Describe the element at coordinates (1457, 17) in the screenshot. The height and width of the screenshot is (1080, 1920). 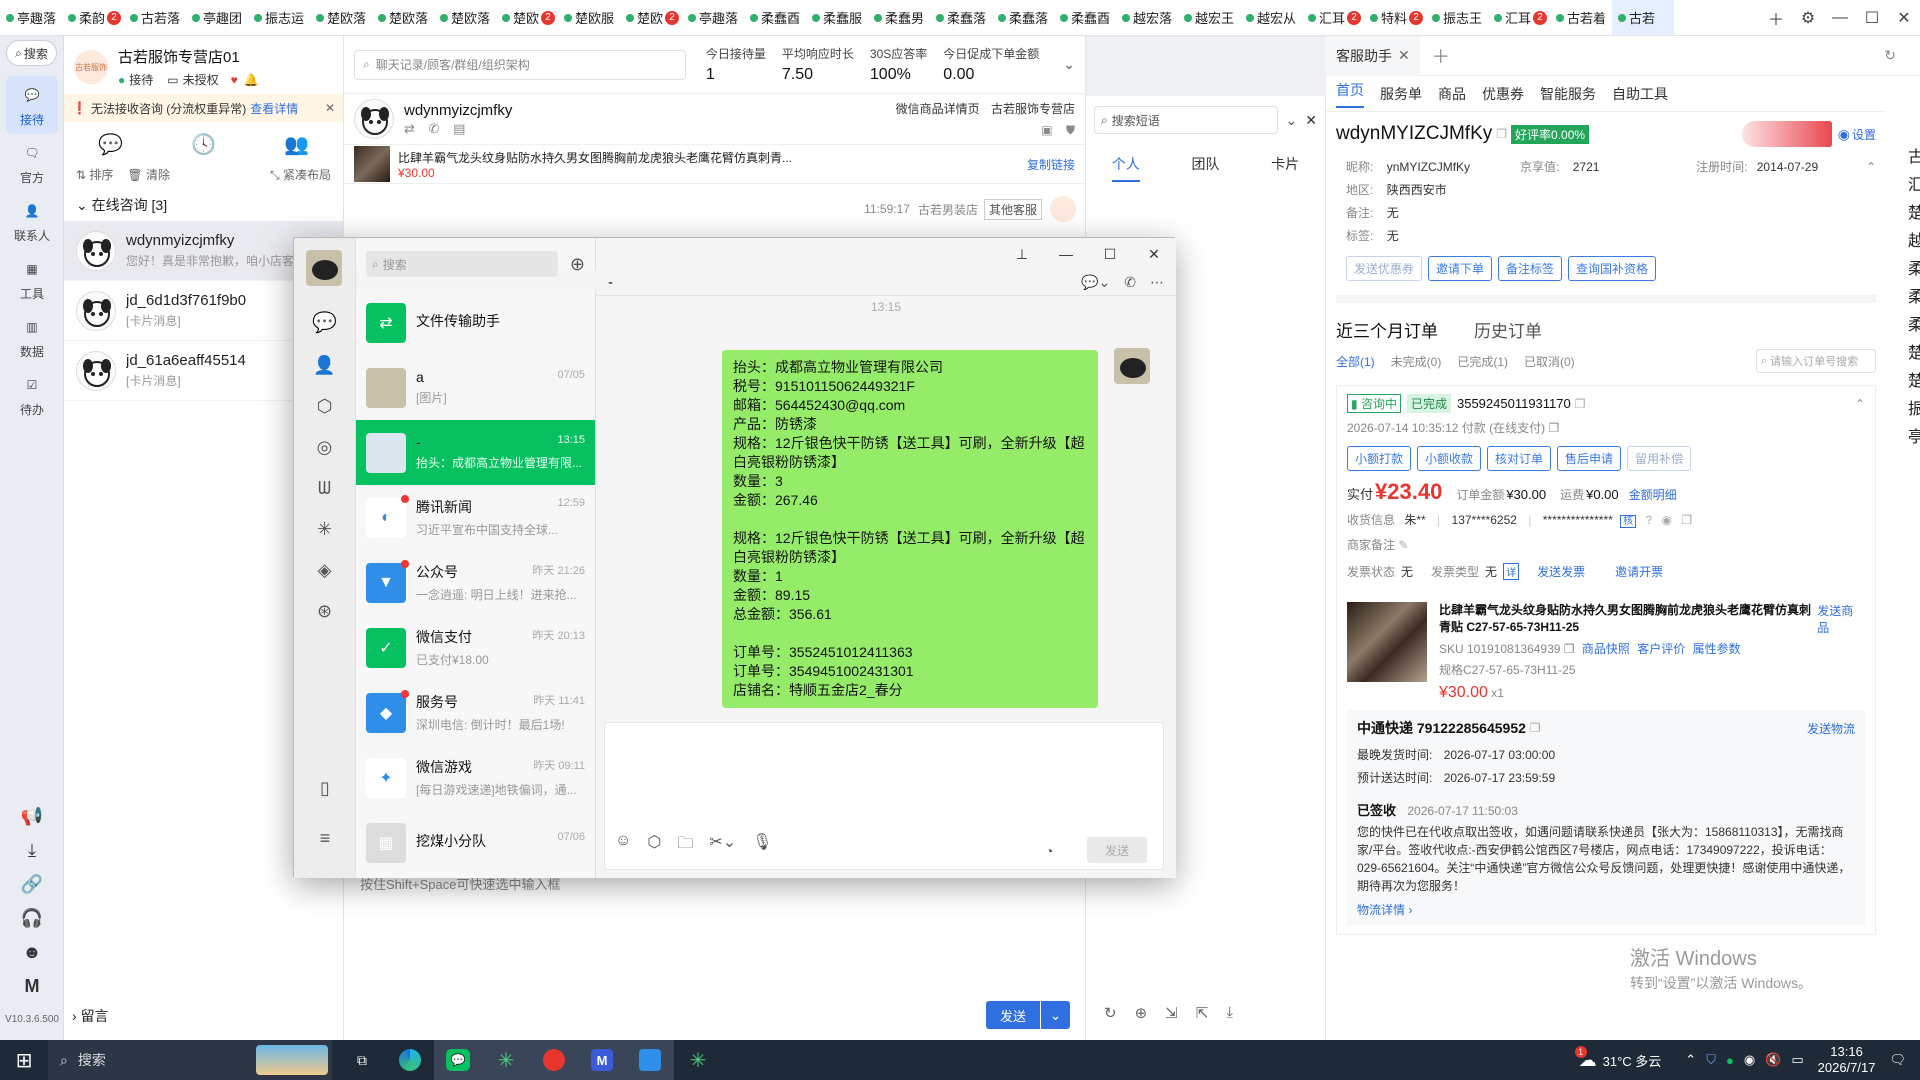
I see `app-tab: 振志王` at that location.